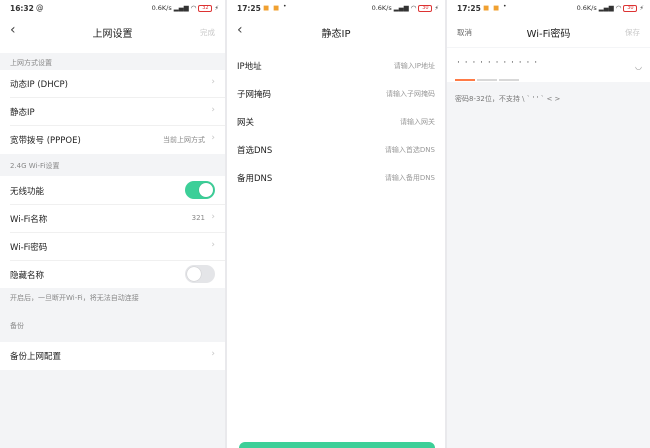  Describe the element at coordinates (184, 140) in the screenshot. I see `current-mode-label: 当前上网方式` at that location.